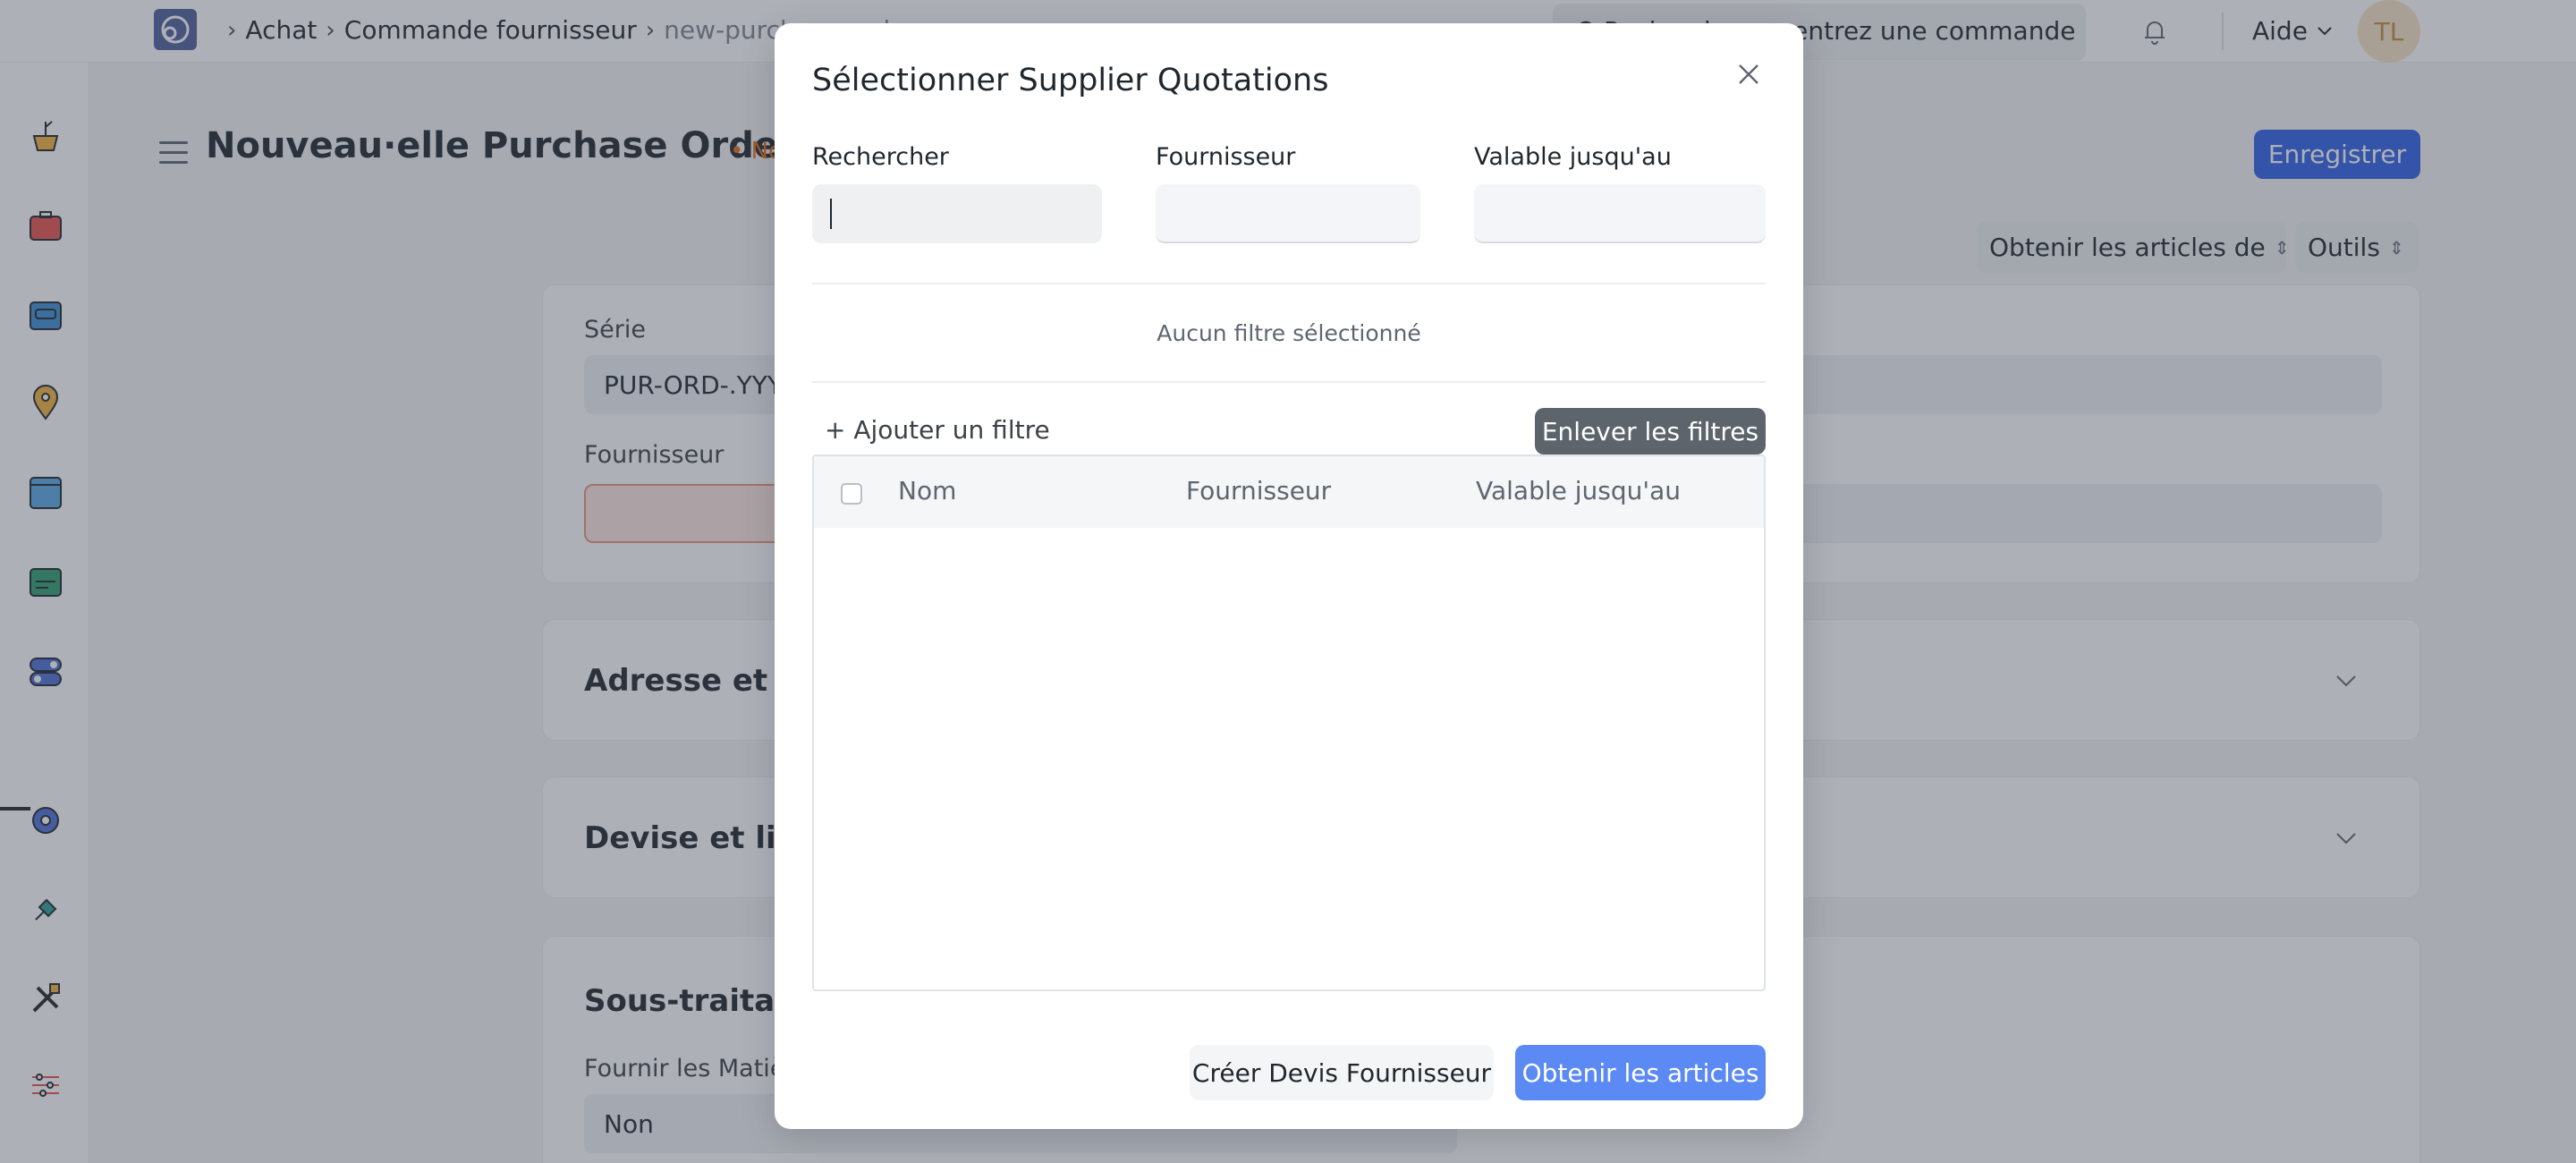  I want to click on filter-divider-bottom, so click(1289, 382).